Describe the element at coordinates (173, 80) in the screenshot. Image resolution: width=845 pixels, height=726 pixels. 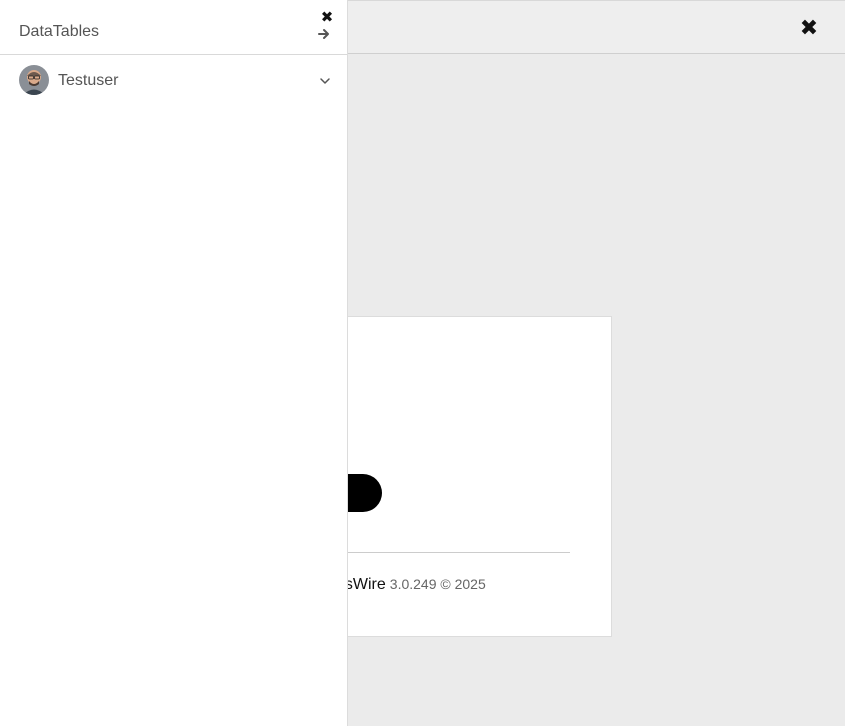
I see `user-menu-item: Testuser` at that location.